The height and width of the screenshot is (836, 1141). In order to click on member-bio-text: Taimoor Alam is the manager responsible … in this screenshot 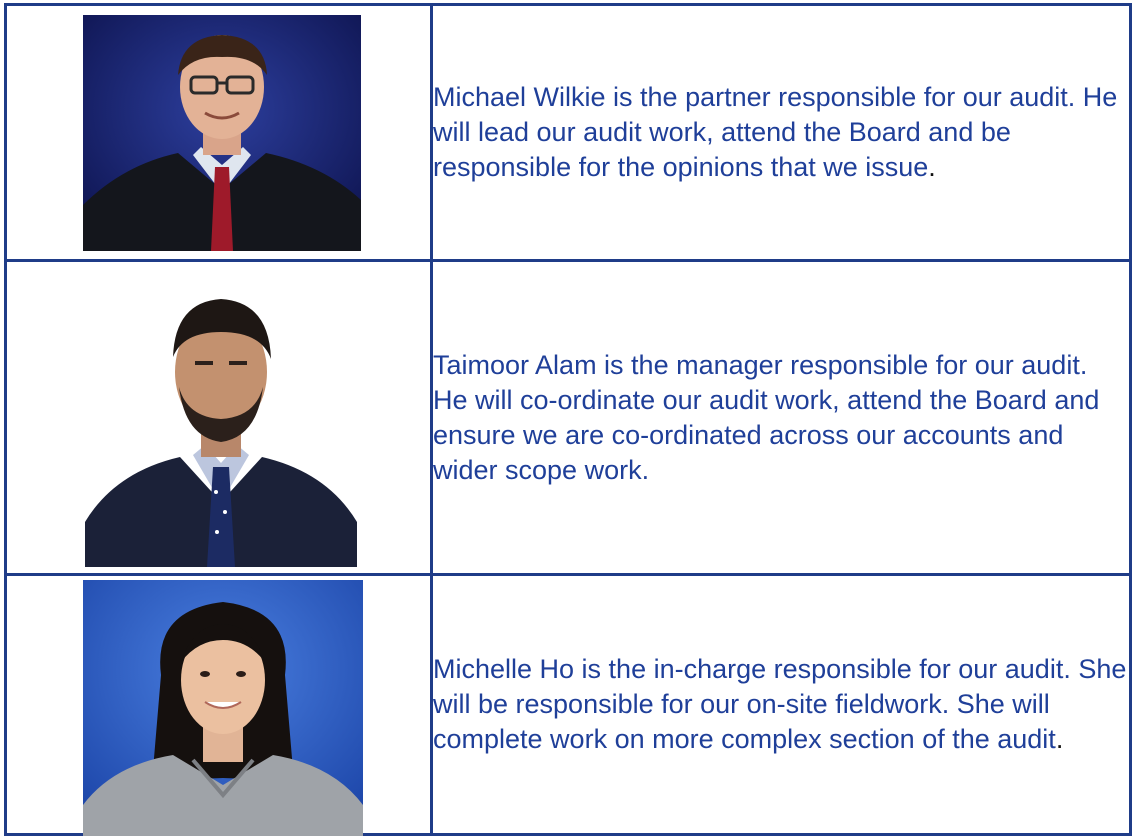, I will do `click(766, 417)`.